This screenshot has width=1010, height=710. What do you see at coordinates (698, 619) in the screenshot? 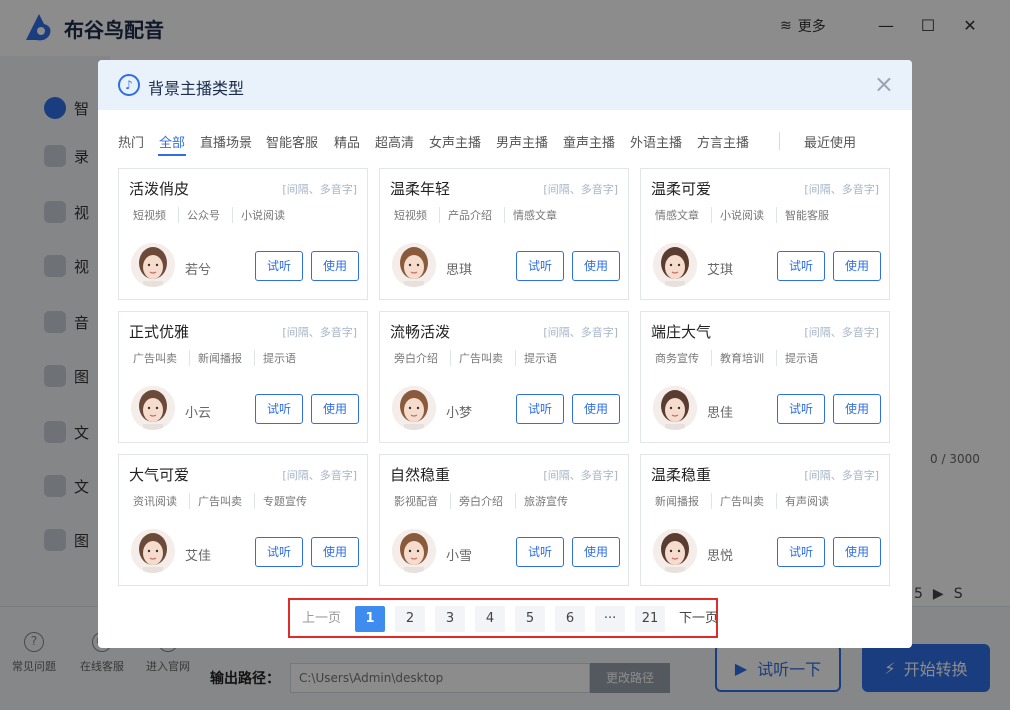
I see `next-page-button: 下一页` at bounding box center [698, 619].